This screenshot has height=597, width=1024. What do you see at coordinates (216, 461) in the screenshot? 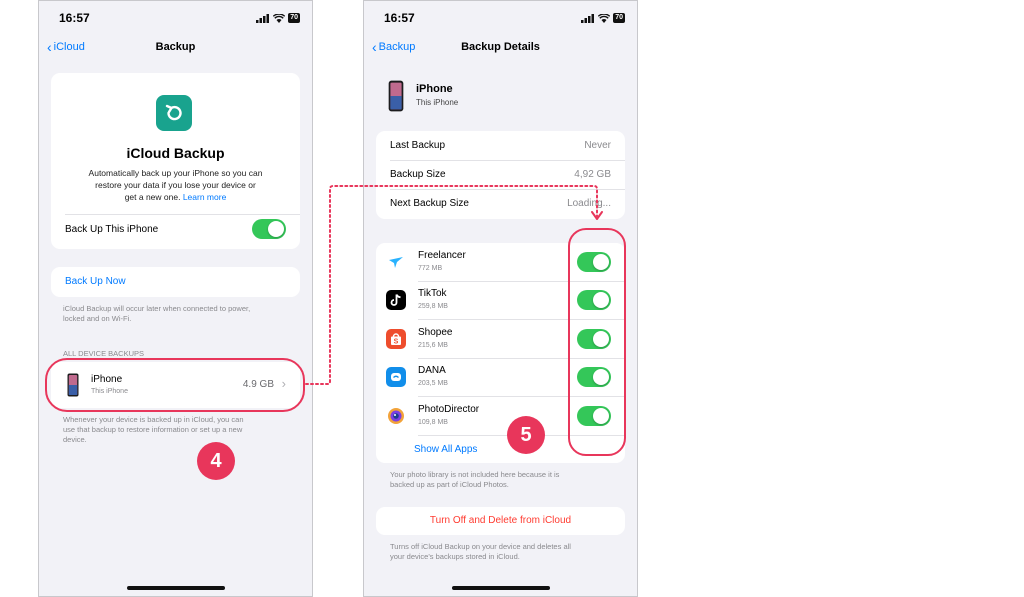
I see `step-4-badge: 4` at bounding box center [216, 461].